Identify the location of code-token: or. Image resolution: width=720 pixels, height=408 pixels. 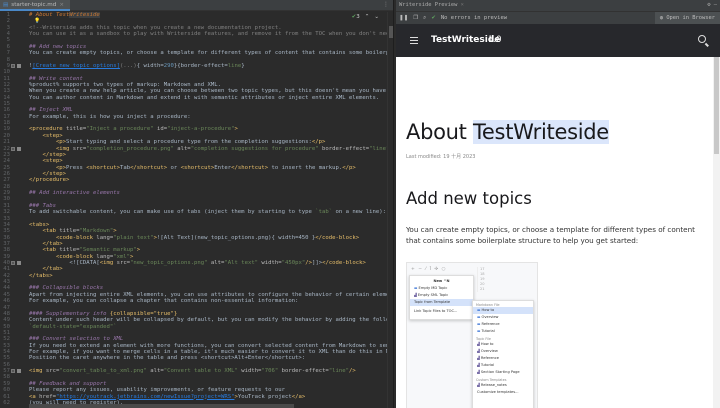
(174, 167).